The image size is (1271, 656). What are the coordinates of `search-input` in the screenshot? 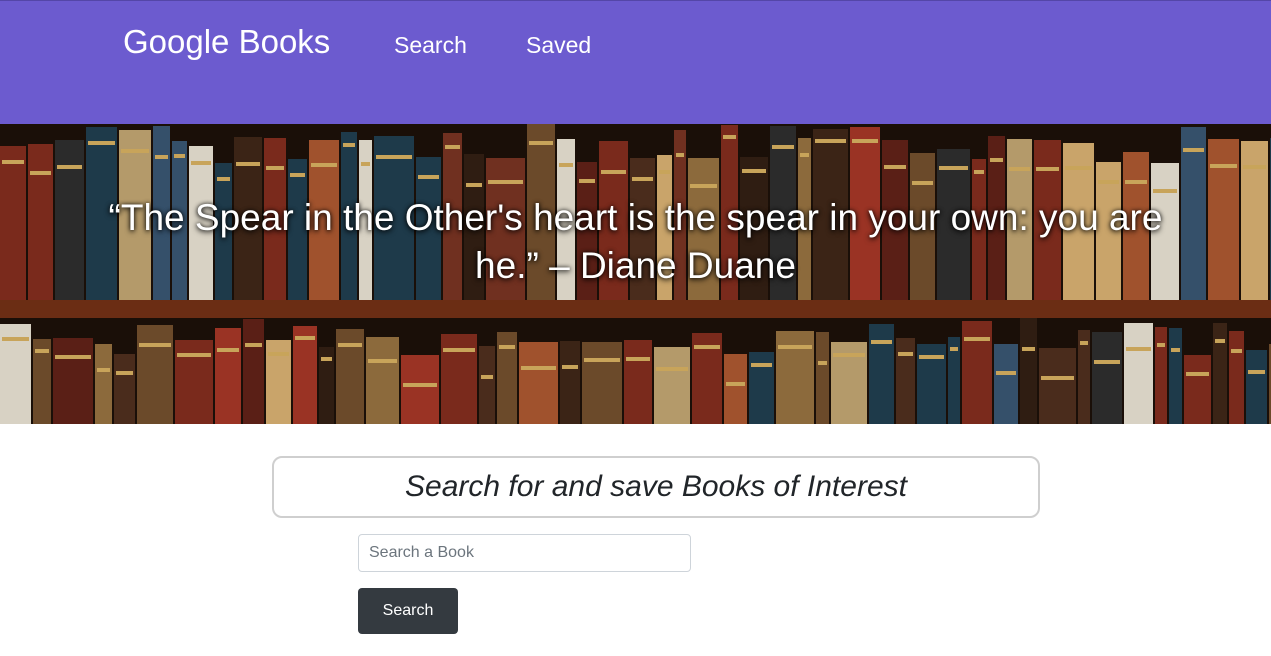 It's located at (524, 553).